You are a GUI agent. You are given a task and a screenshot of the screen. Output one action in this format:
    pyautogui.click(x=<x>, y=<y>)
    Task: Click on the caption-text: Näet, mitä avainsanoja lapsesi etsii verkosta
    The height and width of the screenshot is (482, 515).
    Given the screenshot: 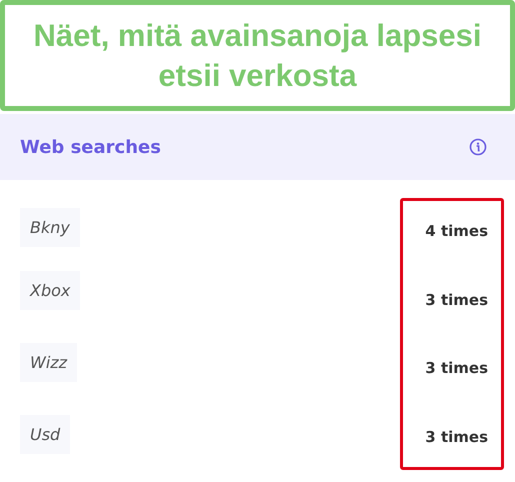 What is the action you would take?
    pyautogui.click(x=257, y=55)
    